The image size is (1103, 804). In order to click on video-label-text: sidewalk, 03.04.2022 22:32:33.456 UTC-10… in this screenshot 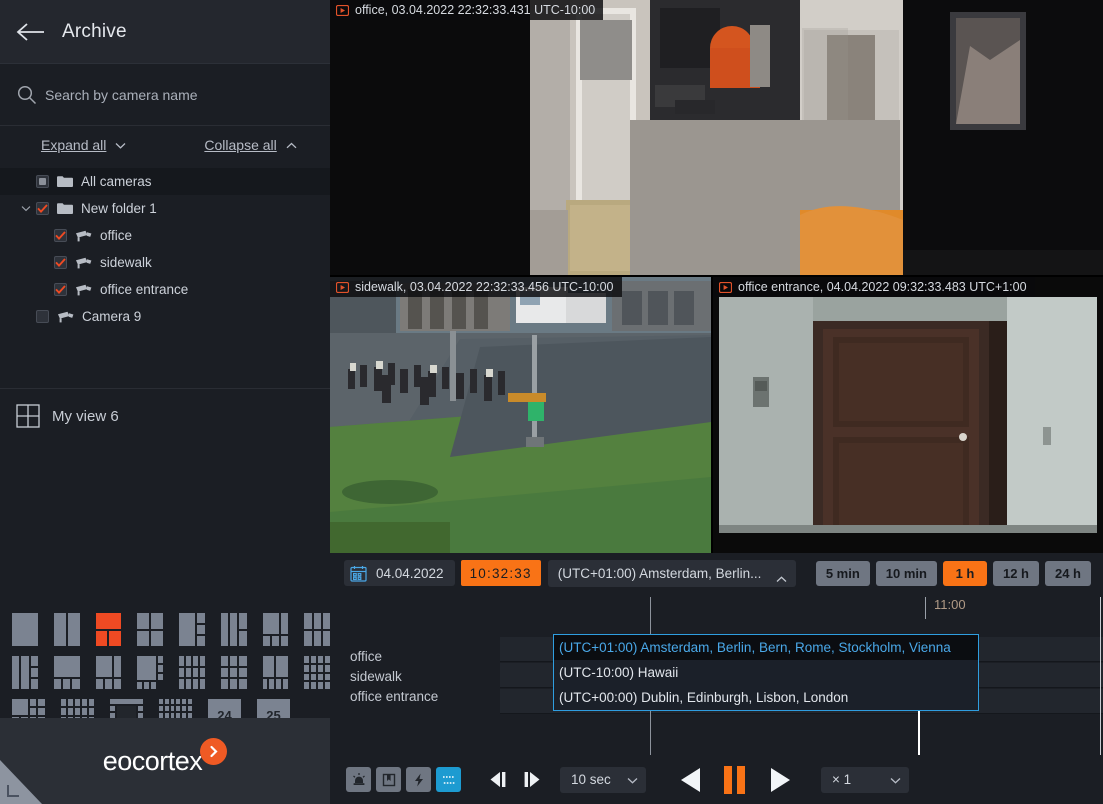, I will do `click(484, 287)`.